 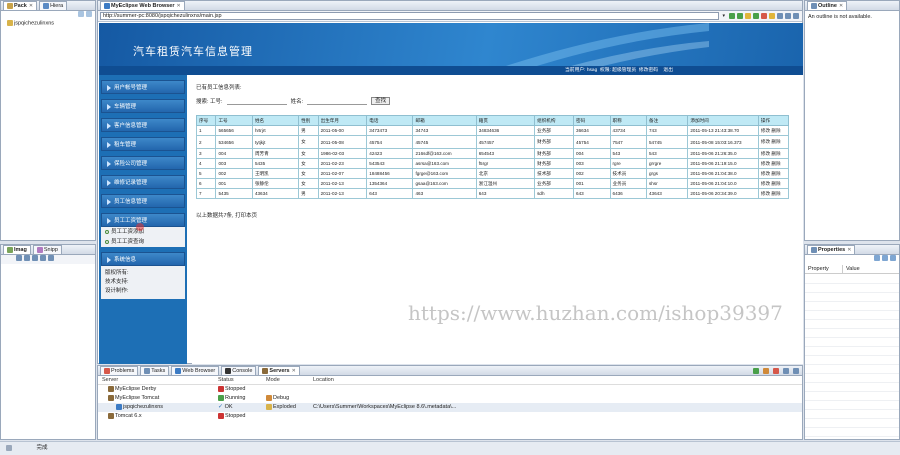 I want to click on nav-vehicles: 车辆管理, so click(x=143, y=106).